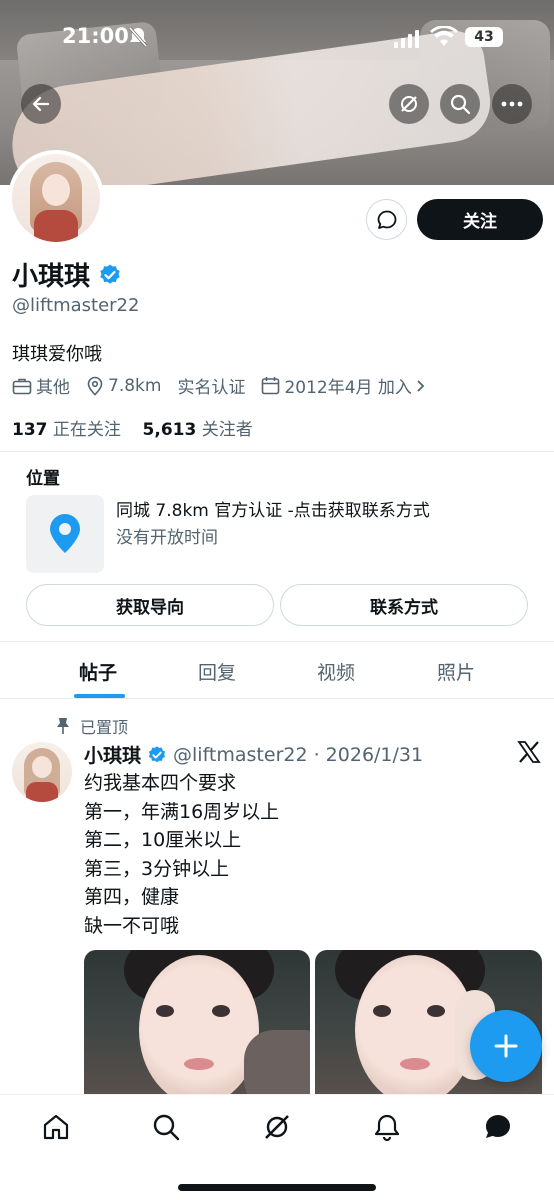 This screenshot has width=554, height=1200. I want to click on pinned-label-row: 已置顶, so click(92, 726).